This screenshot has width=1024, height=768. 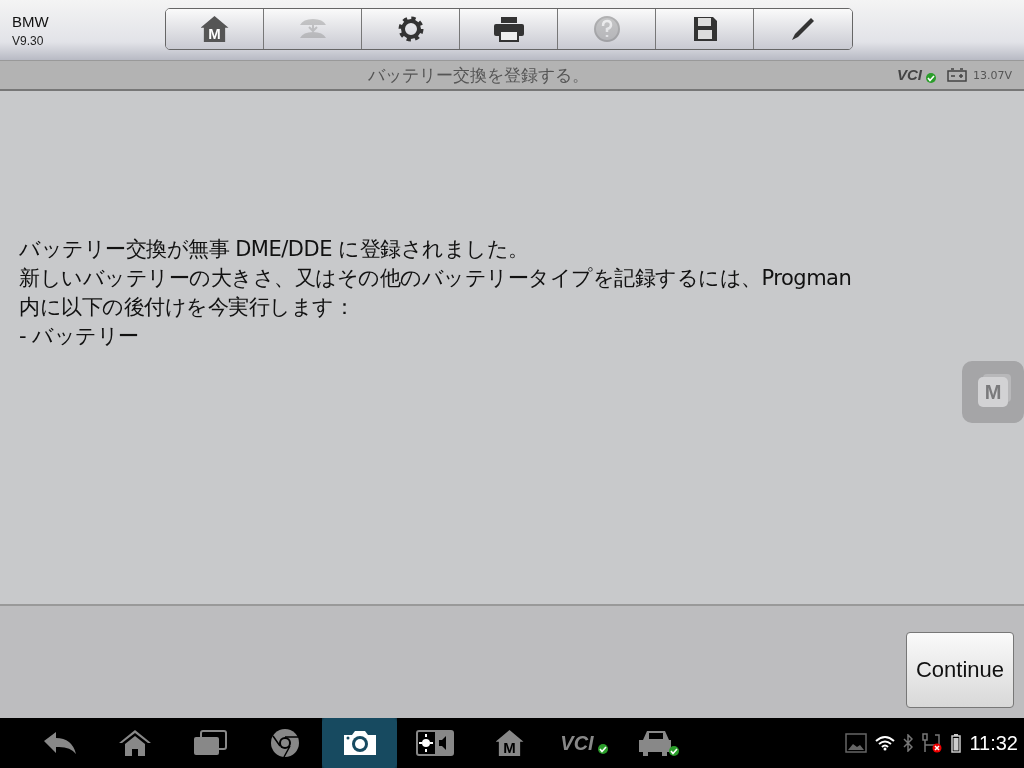 What do you see at coordinates (992, 75) in the screenshot?
I see `battery-voltage: 13.07V` at bounding box center [992, 75].